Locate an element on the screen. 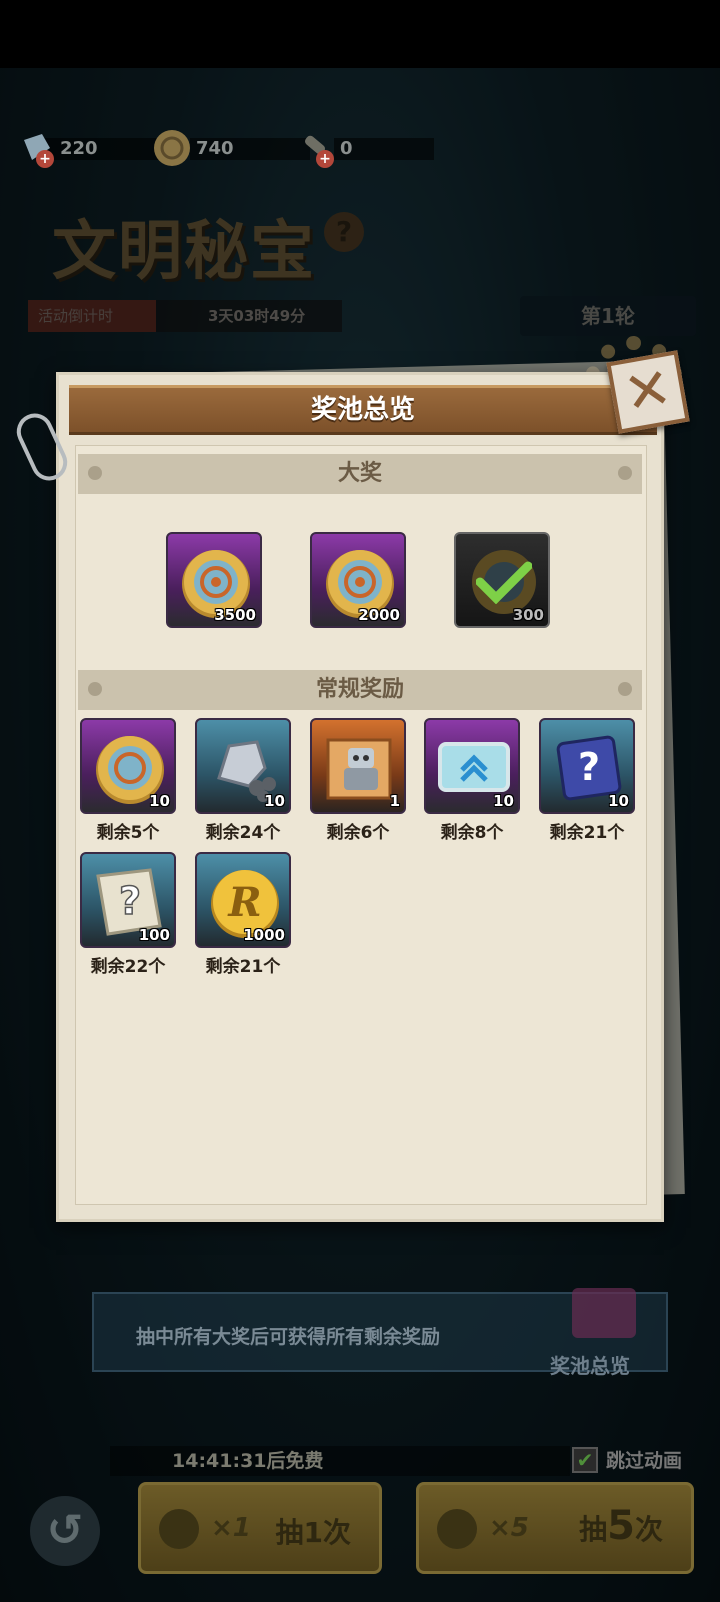 Image resolution: width=720 pixels, height=1602 pixels. reward-item: R 1000 剩余21个 is located at coordinates (243, 914).